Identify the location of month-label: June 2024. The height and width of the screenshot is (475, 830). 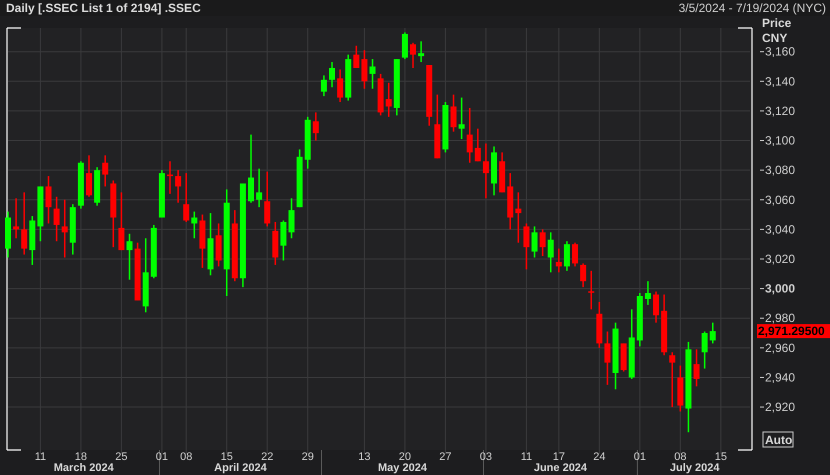
(561, 468).